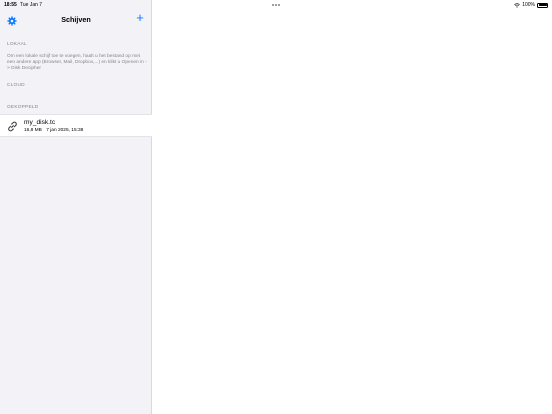  I want to click on status-date: Tue Jan 7, so click(31, 5).